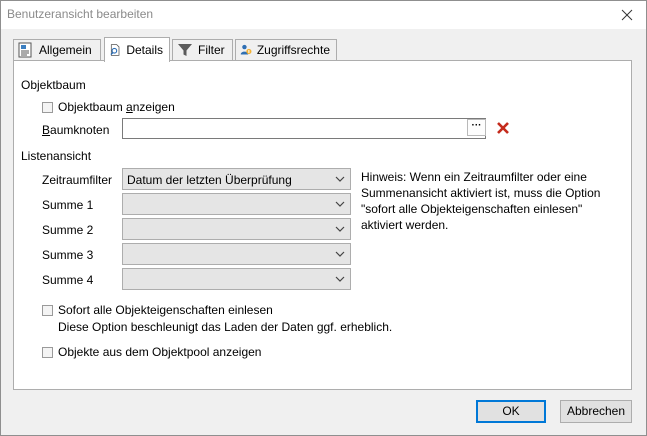 The height and width of the screenshot is (436, 647). What do you see at coordinates (76, 130) in the screenshot?
I see `baumknoten-label: Baumknoten` at bounding box center [76, 130].